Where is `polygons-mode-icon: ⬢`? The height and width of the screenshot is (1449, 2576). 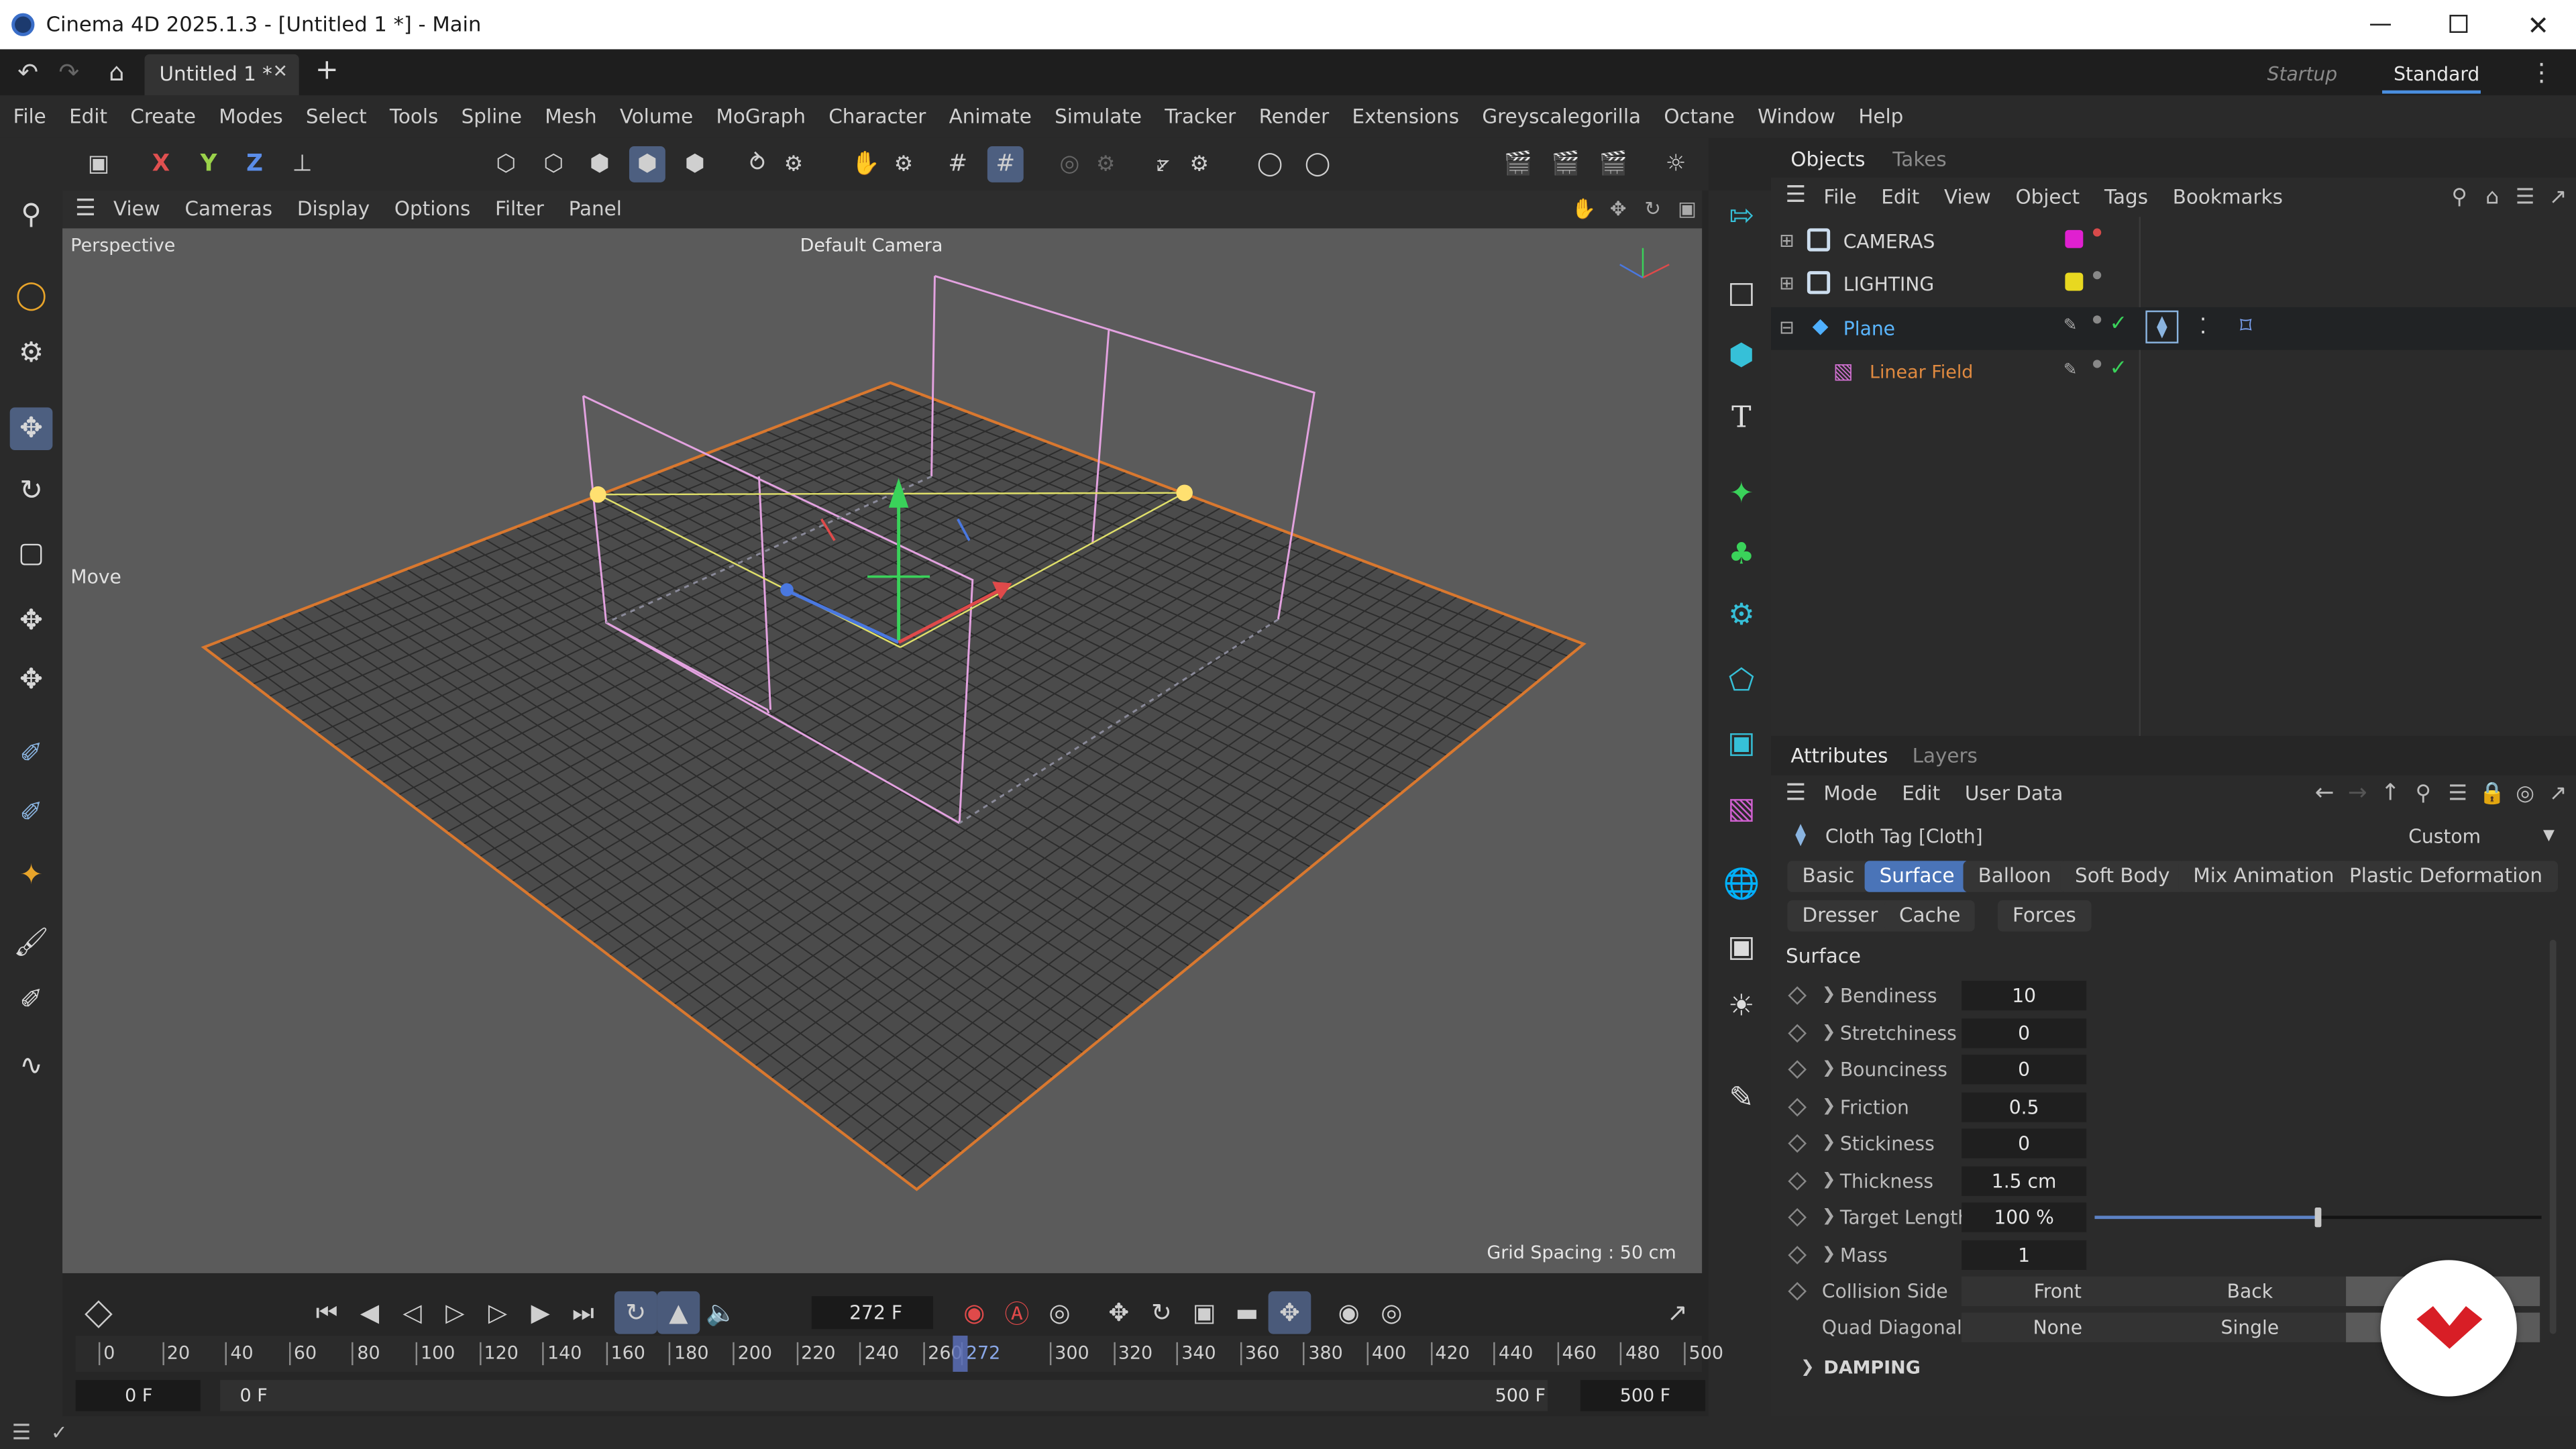 polygons-mode-icon: ⬢ is located at coordinates (600, 164).